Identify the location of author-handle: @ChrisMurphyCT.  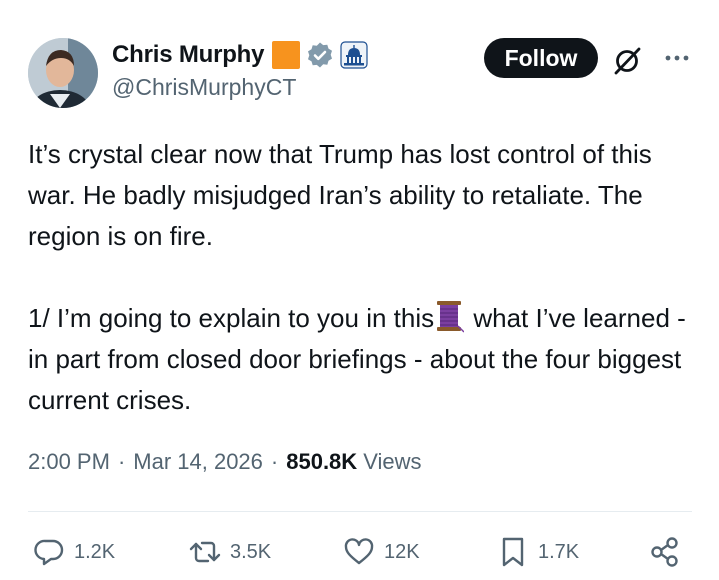
(204, 87).